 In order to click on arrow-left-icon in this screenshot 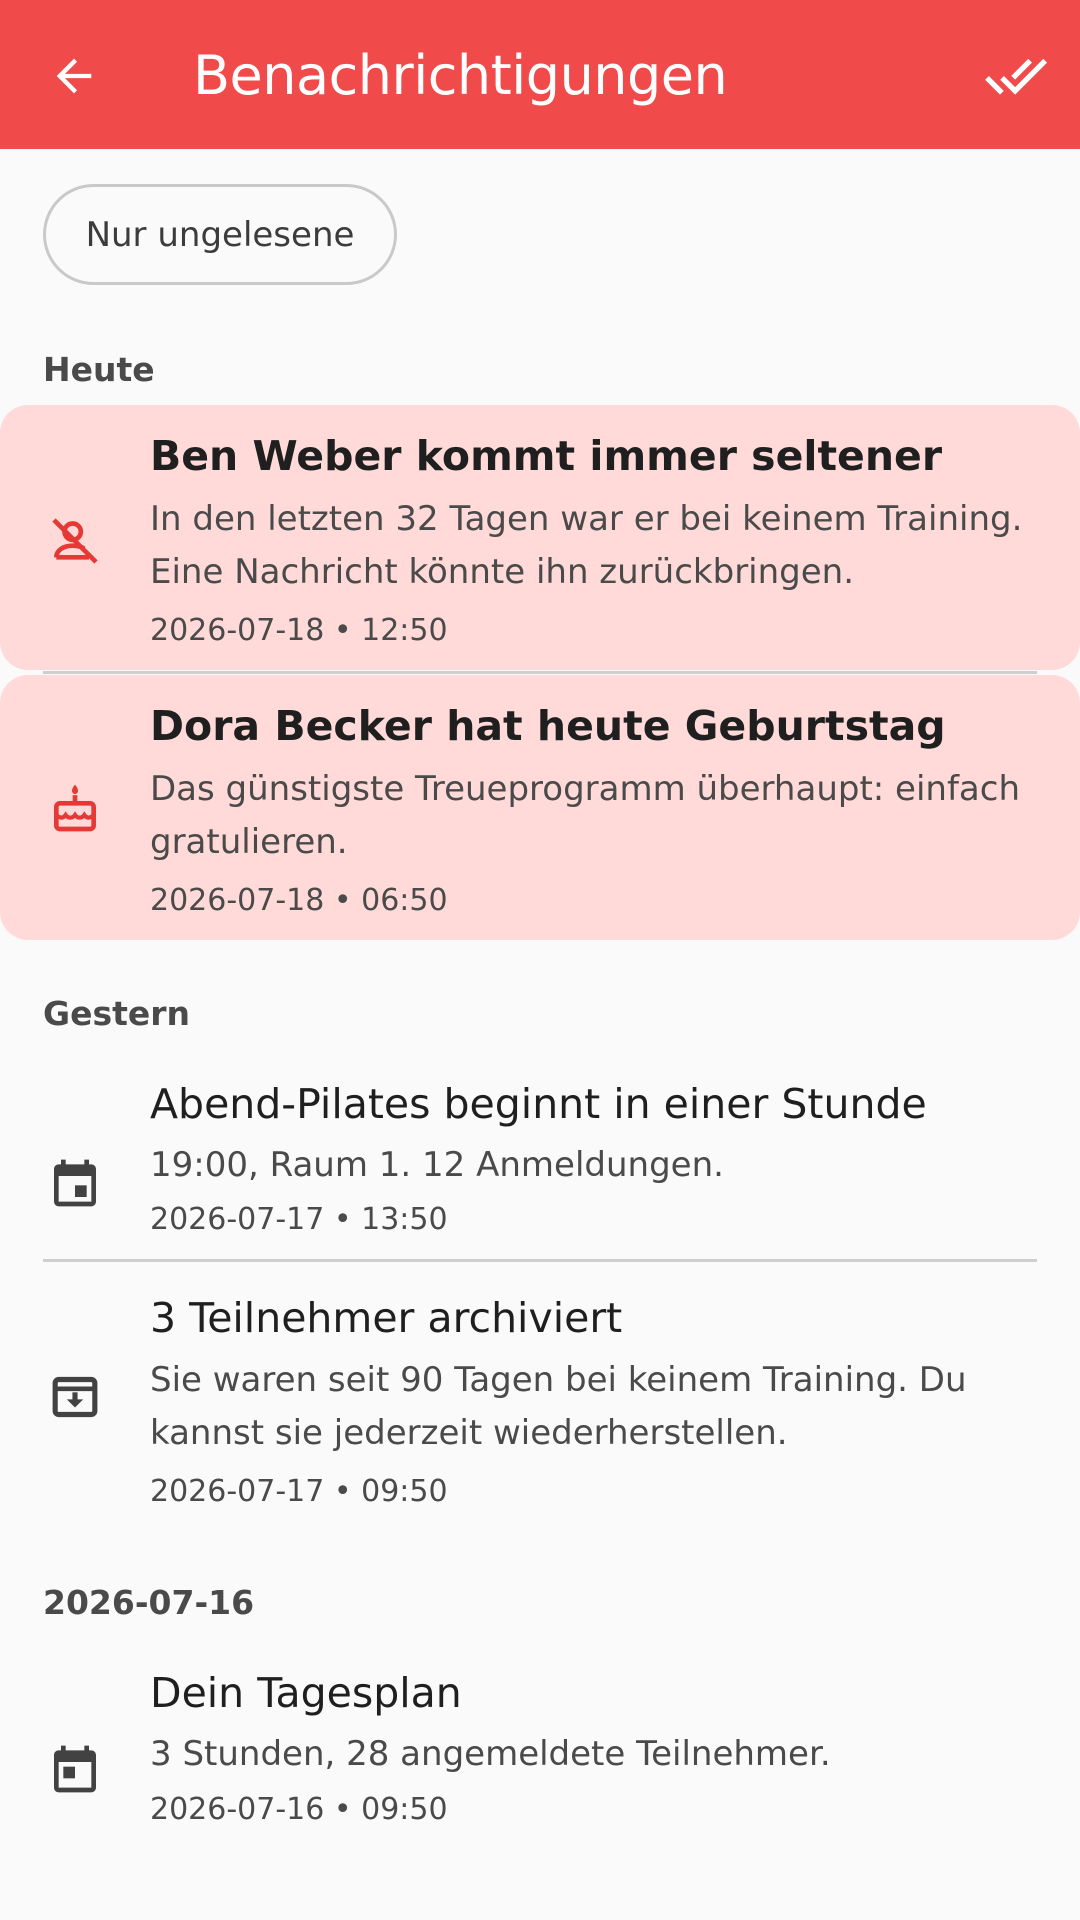, I will do `click(74, 76)`.